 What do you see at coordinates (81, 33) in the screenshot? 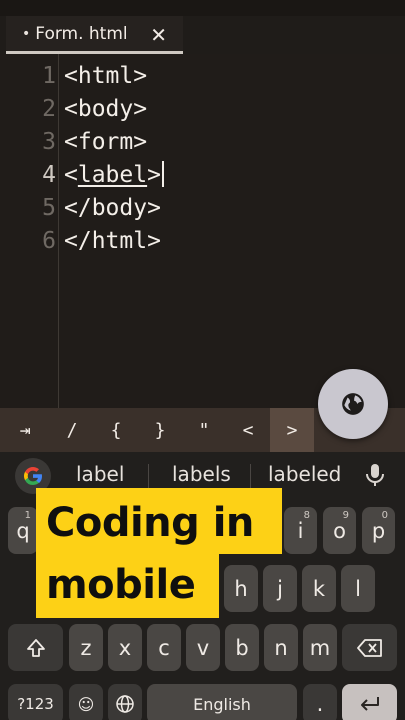
I see `tab-title: Form. html` at bounding box center [81, 33].